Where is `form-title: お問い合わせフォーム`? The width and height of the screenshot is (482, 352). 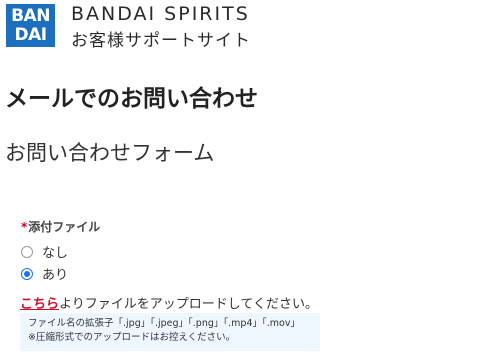
form-title: お問い合わせフォーム is located at coordinates (110, 153).